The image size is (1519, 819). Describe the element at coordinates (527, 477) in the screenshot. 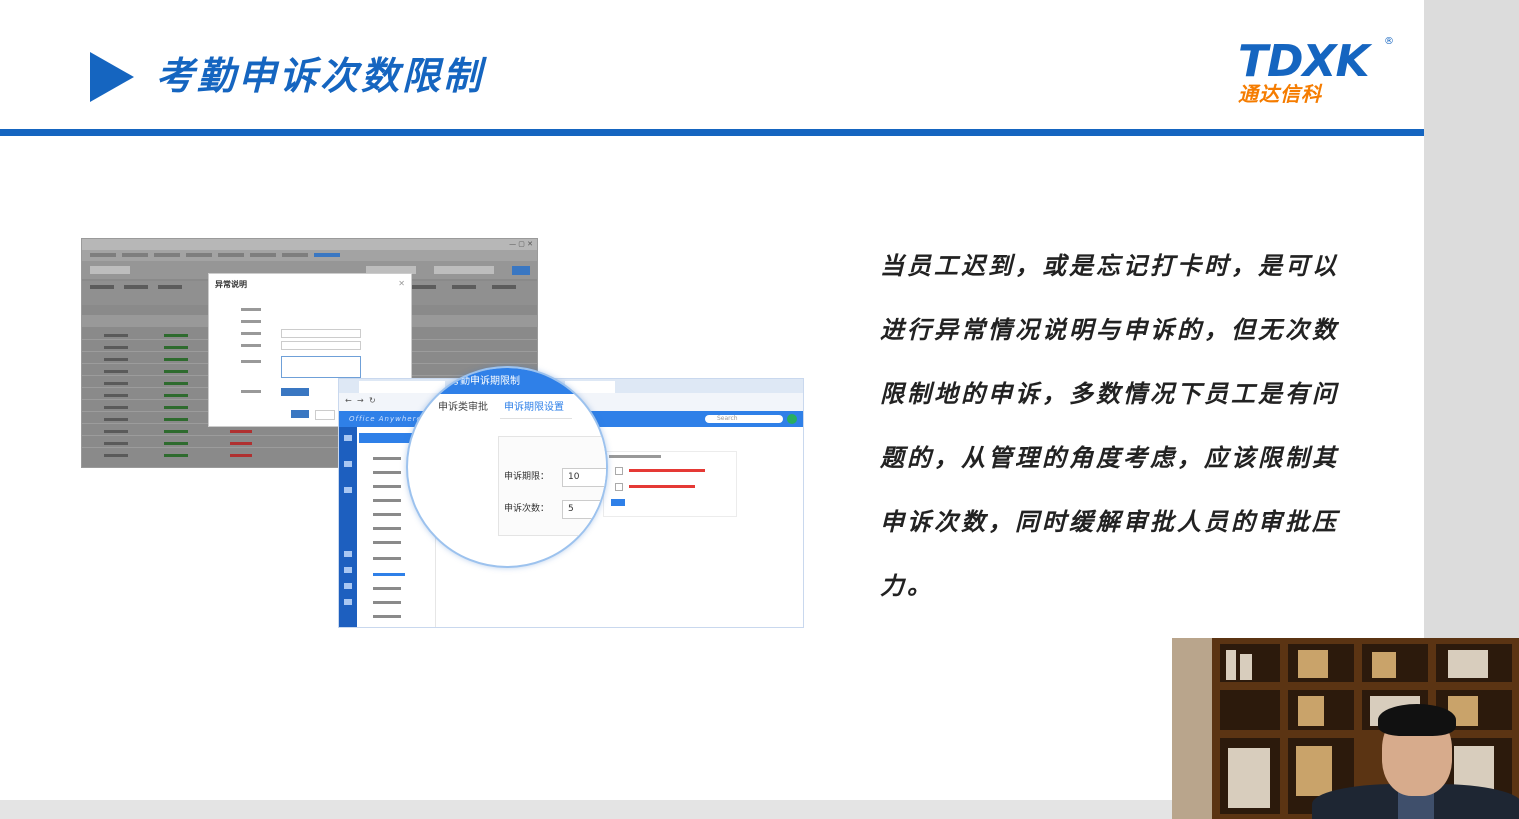

I see `appeal-period-label: 申诉期限：` at that location.